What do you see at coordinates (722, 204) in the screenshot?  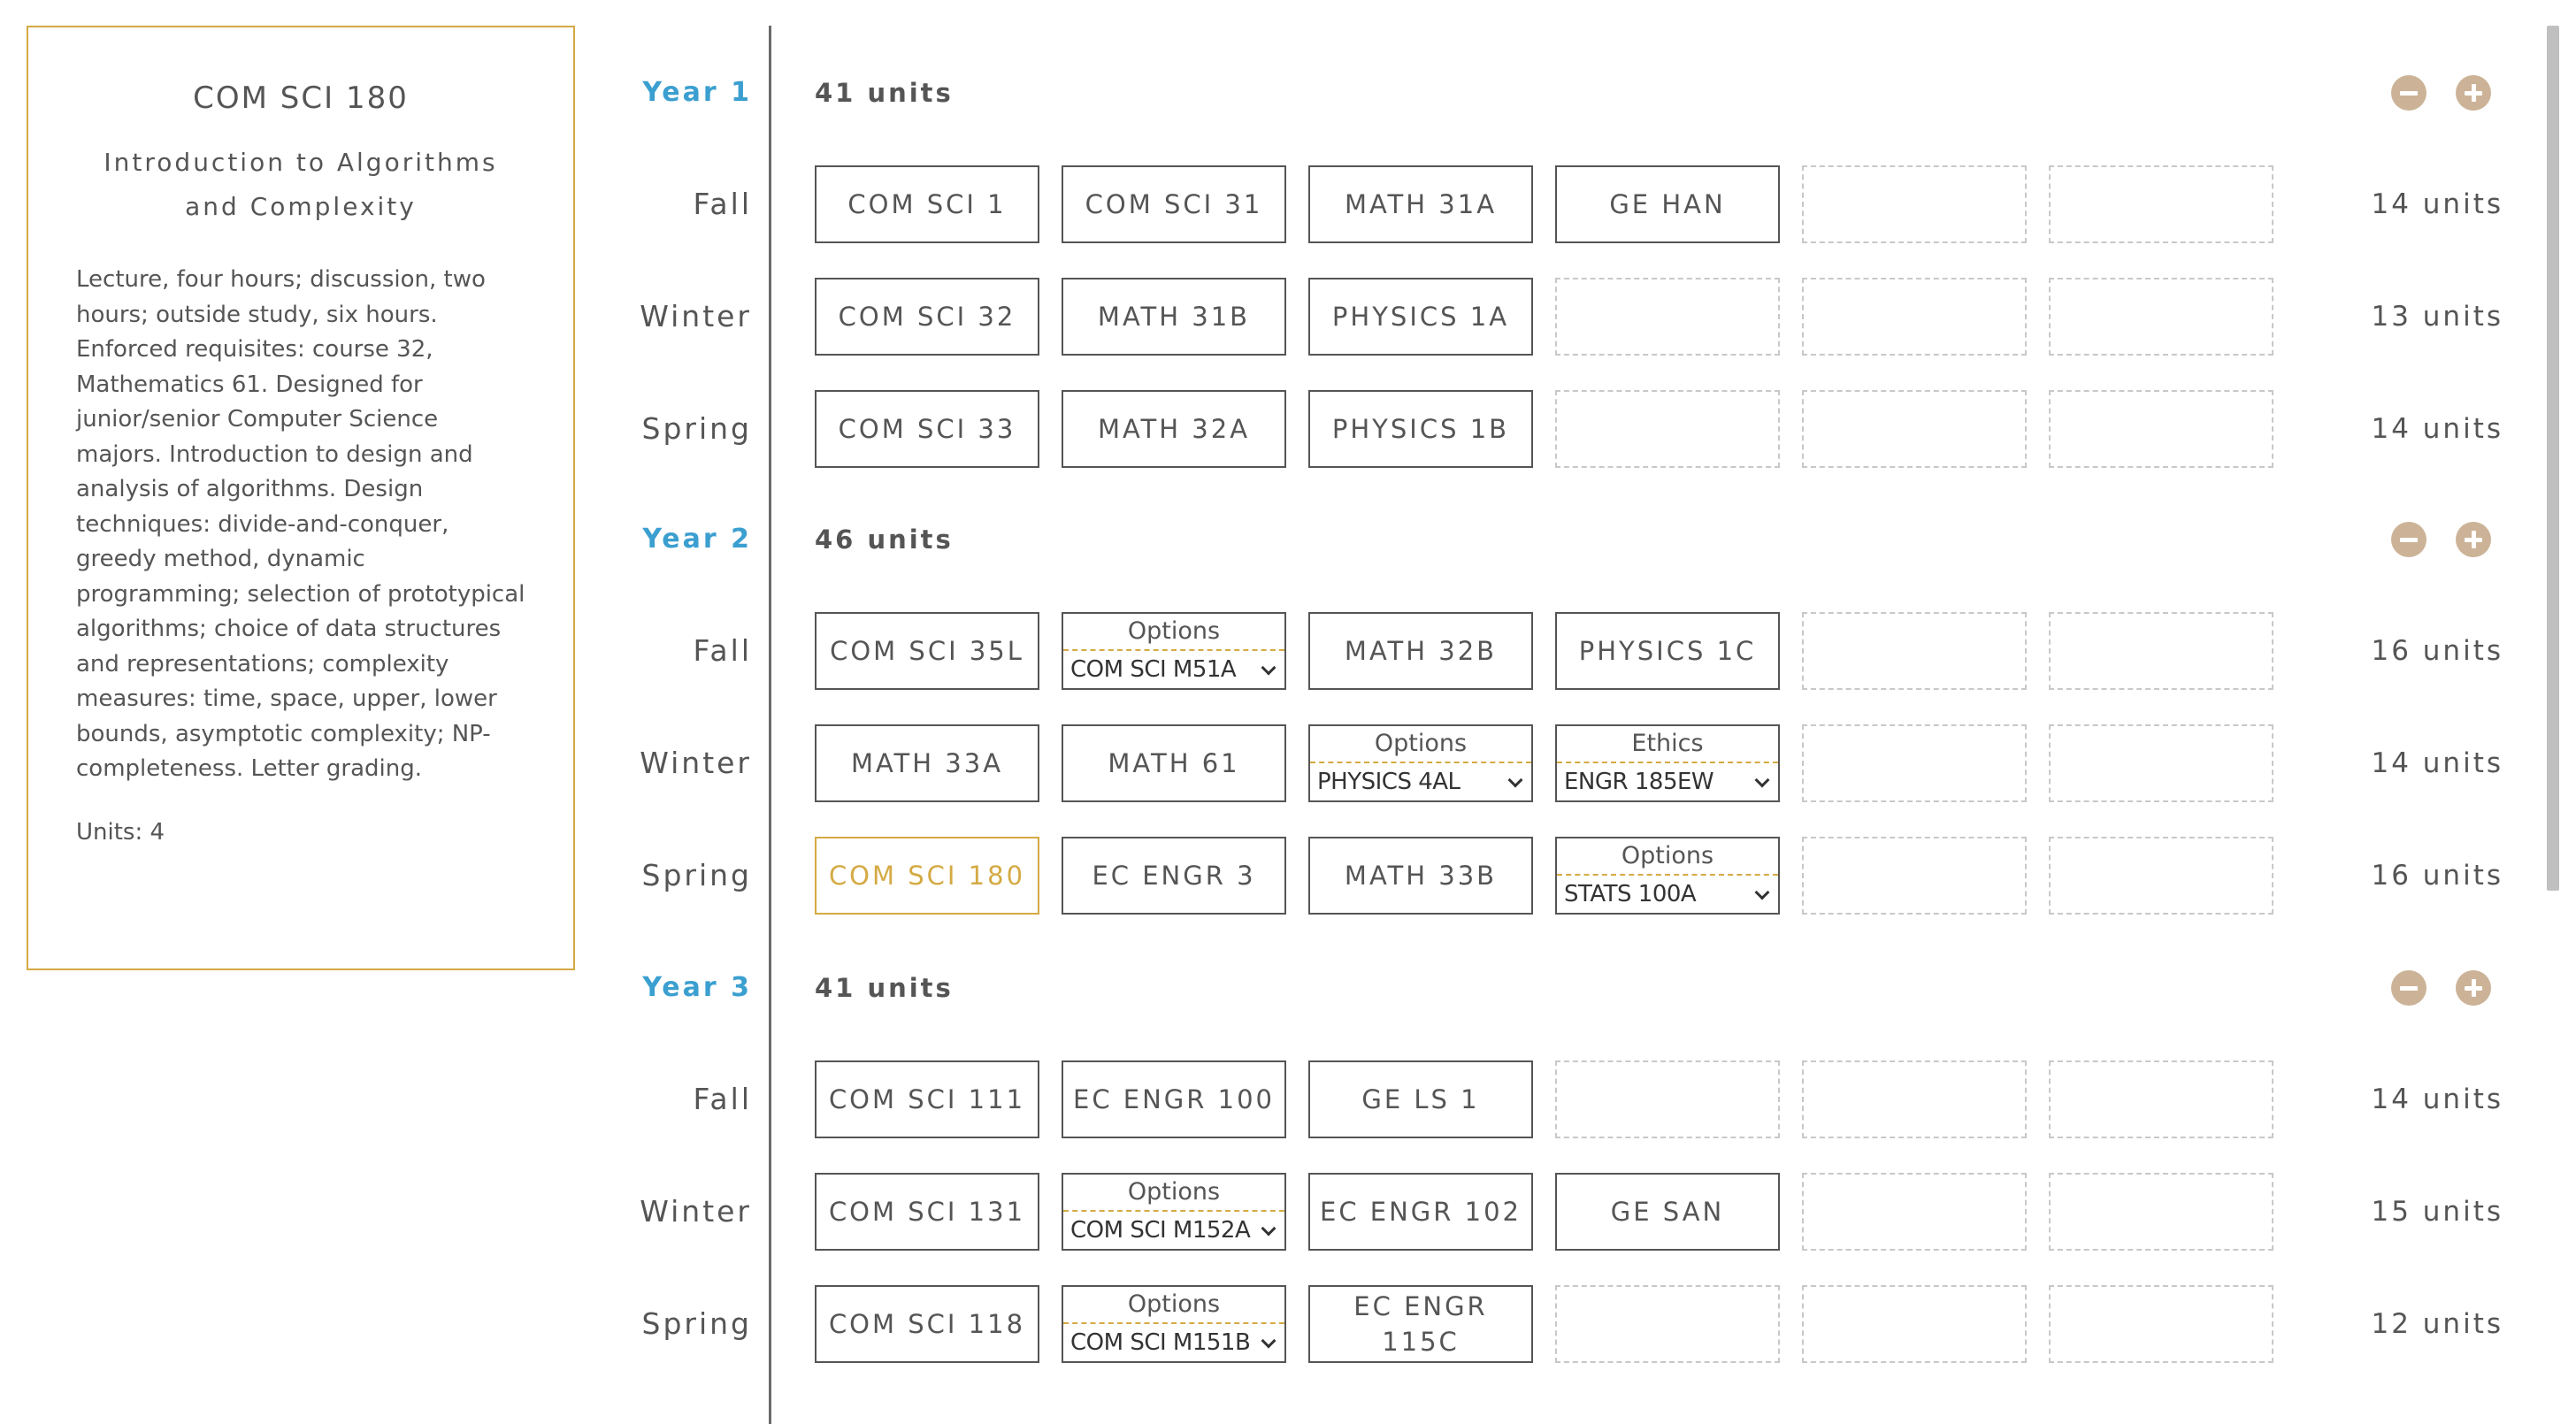 I see `term-label: Fall` at bounding box center [722, 204].